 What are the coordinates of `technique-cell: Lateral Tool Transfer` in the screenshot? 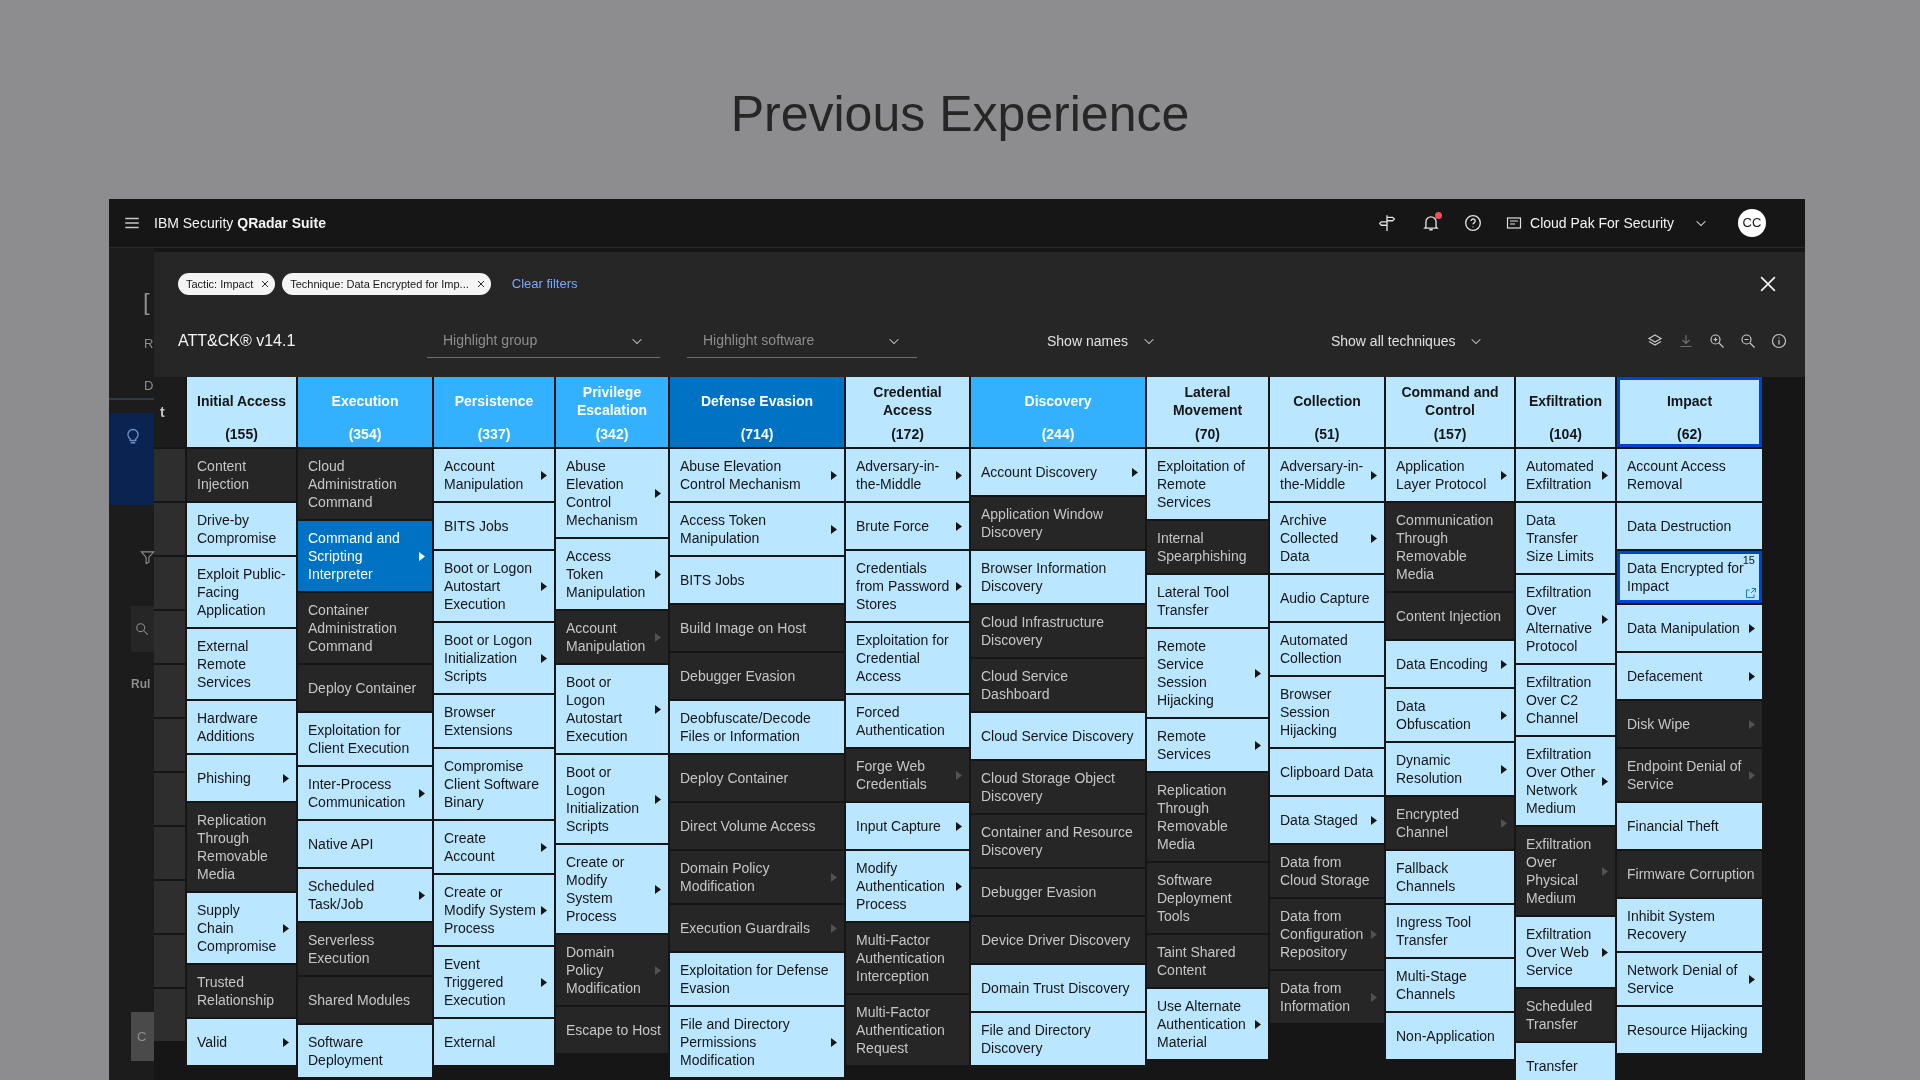 It's located at (1207, 601).